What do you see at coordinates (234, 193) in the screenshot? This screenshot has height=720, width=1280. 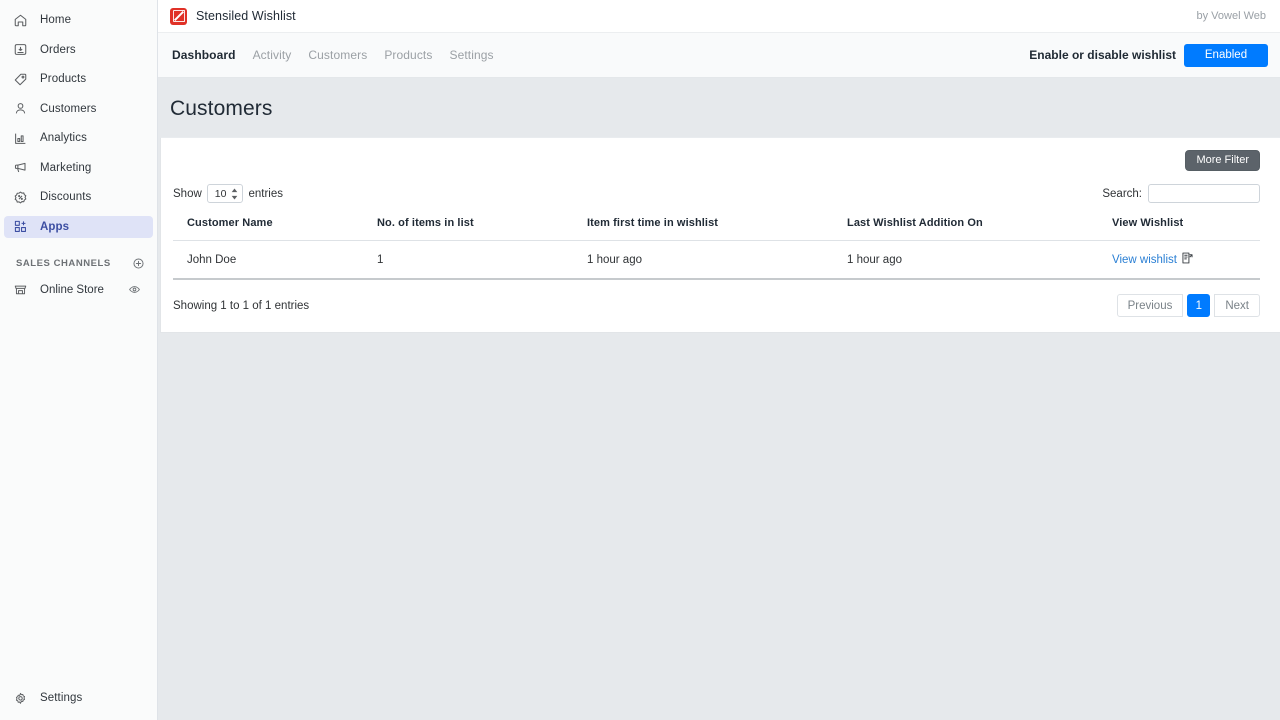 I see `stepper-arrows-icon` at bounding box center [234, 193].